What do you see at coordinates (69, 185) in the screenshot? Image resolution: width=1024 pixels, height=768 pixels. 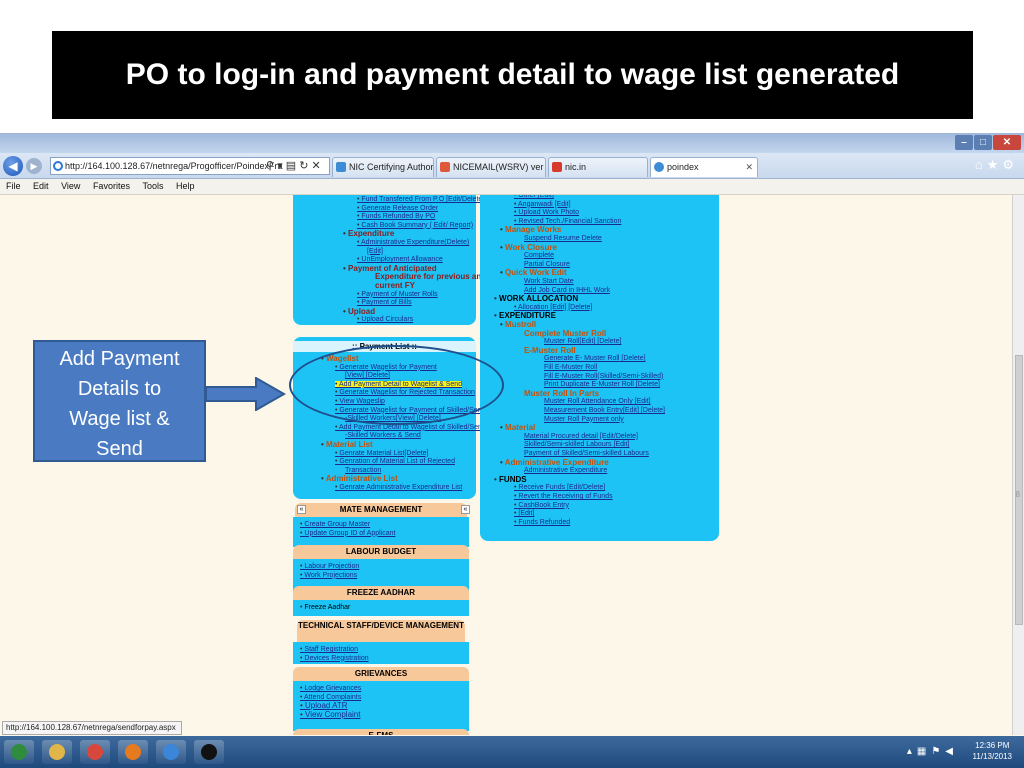 I see `menu-view: View` at bounding box center [69, 185].